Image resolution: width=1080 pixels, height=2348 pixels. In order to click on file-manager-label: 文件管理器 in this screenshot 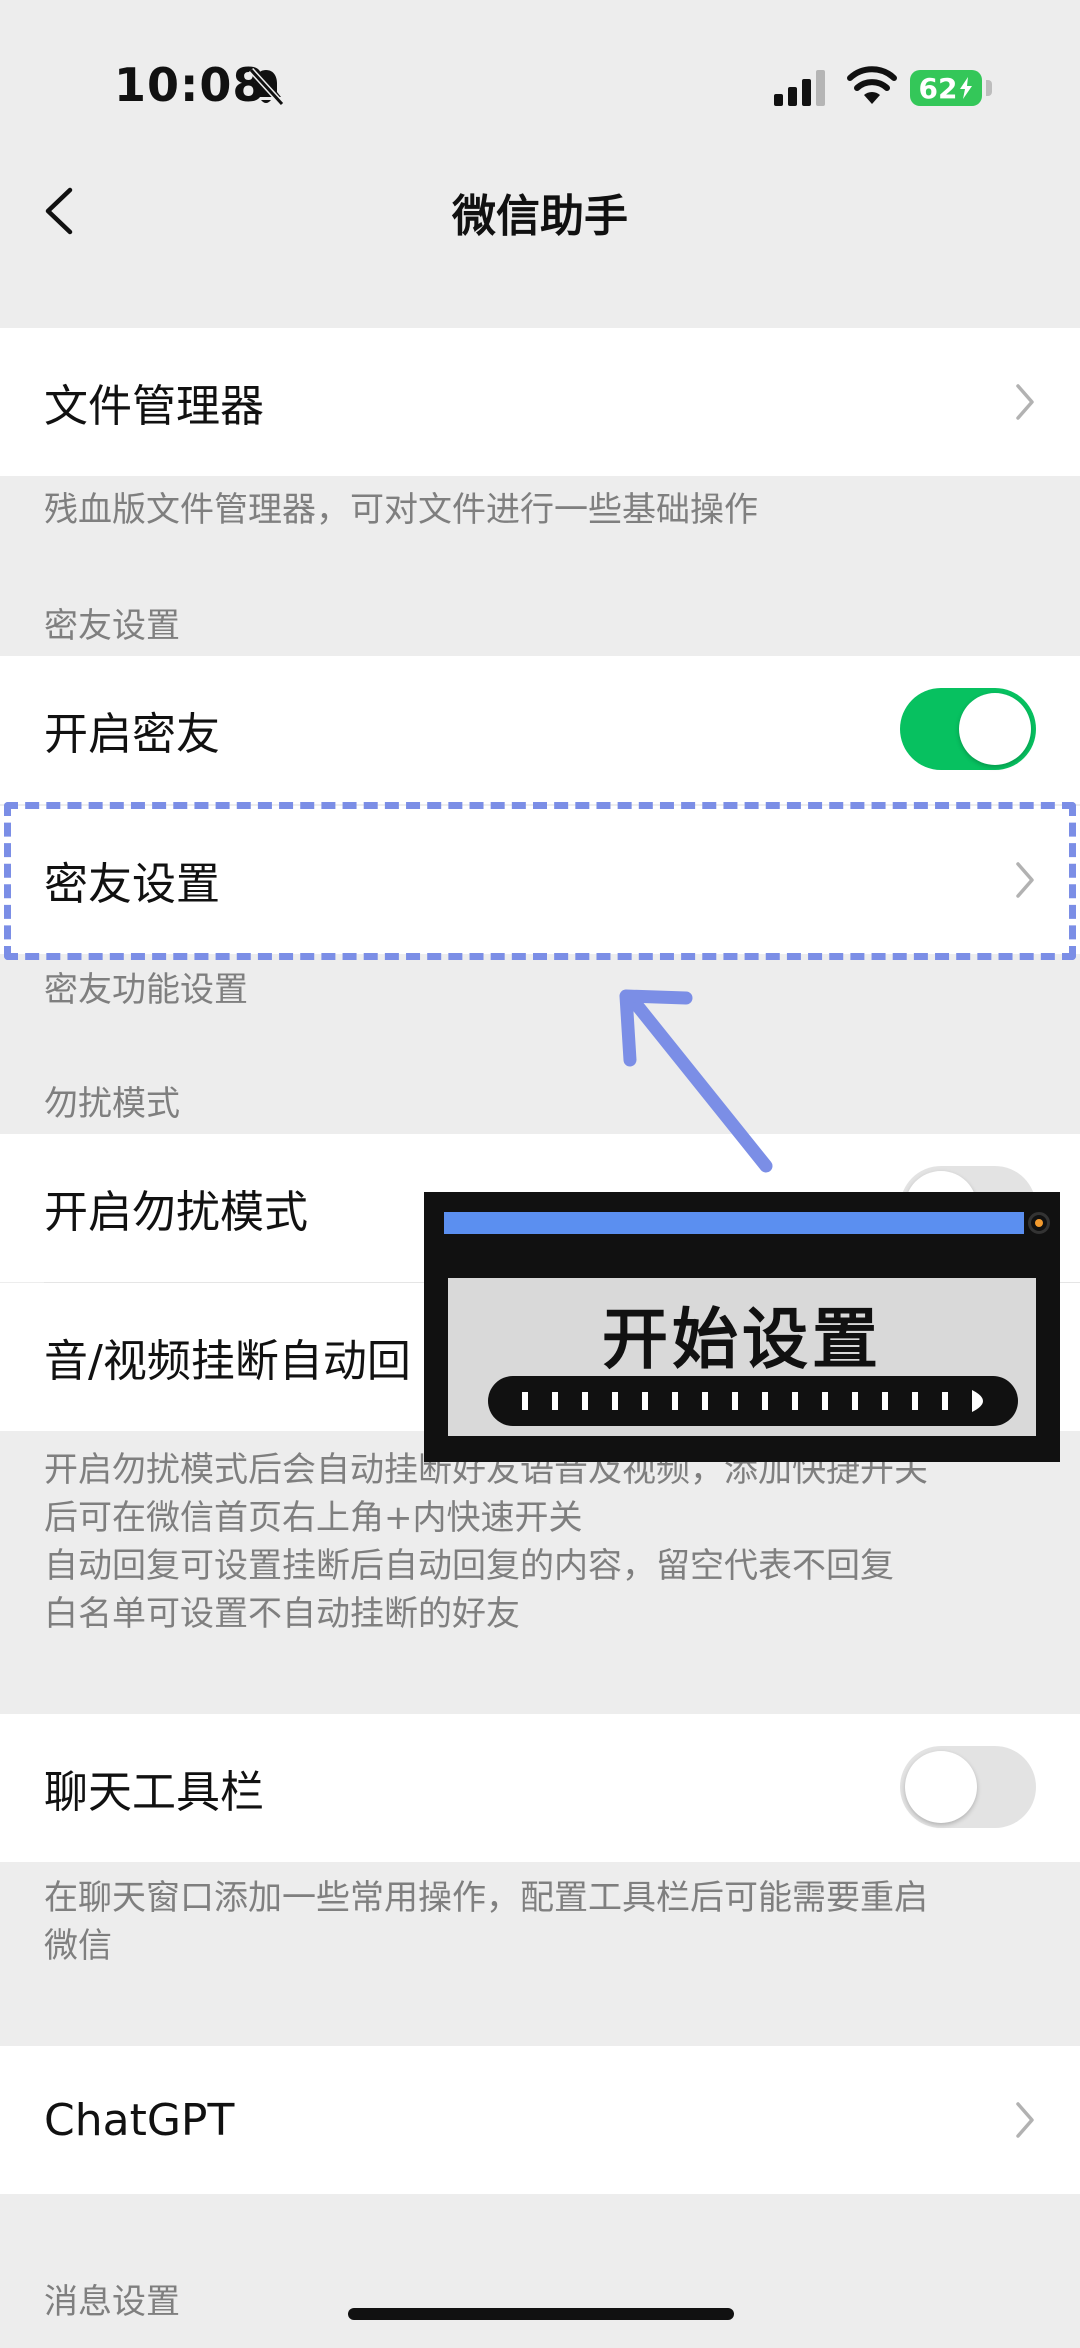, I will do `click(154, 406)`.